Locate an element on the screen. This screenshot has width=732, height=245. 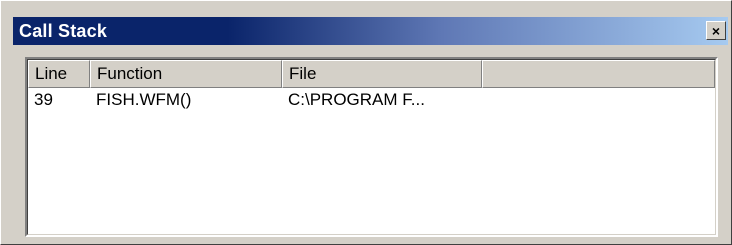
title-bar: Call Stack × is located at coordinates (370, 31).